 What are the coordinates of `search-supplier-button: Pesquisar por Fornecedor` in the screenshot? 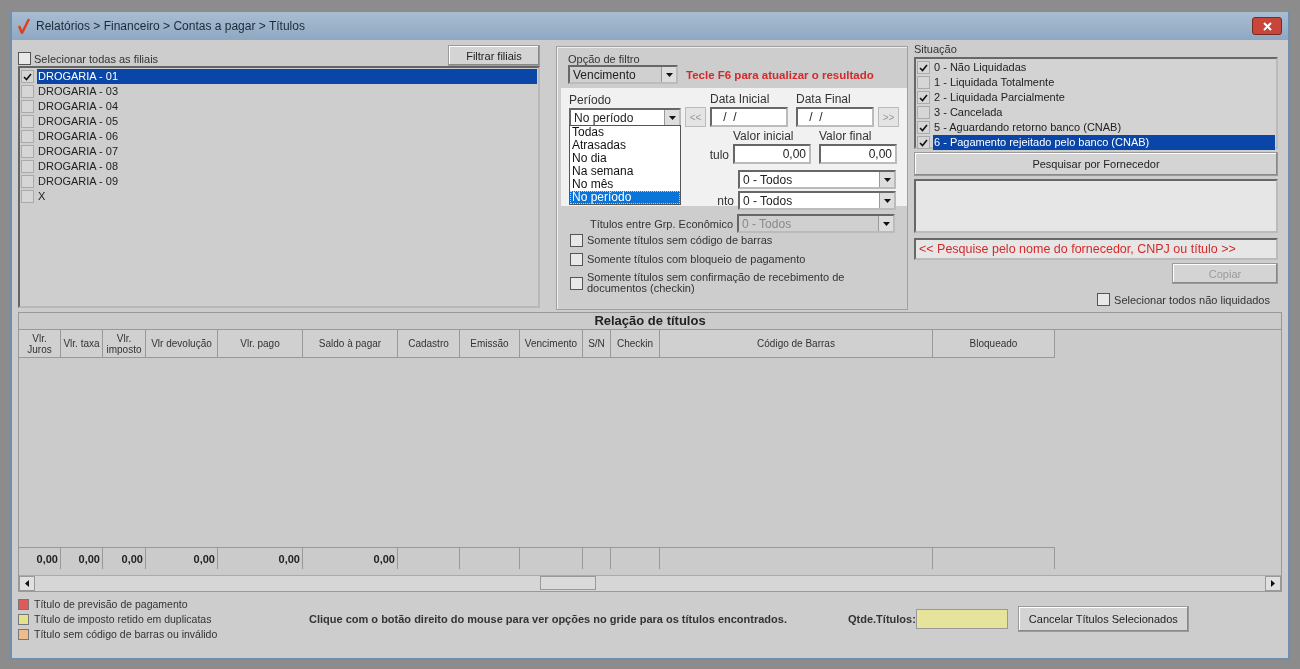 It's located at (1096, 164).